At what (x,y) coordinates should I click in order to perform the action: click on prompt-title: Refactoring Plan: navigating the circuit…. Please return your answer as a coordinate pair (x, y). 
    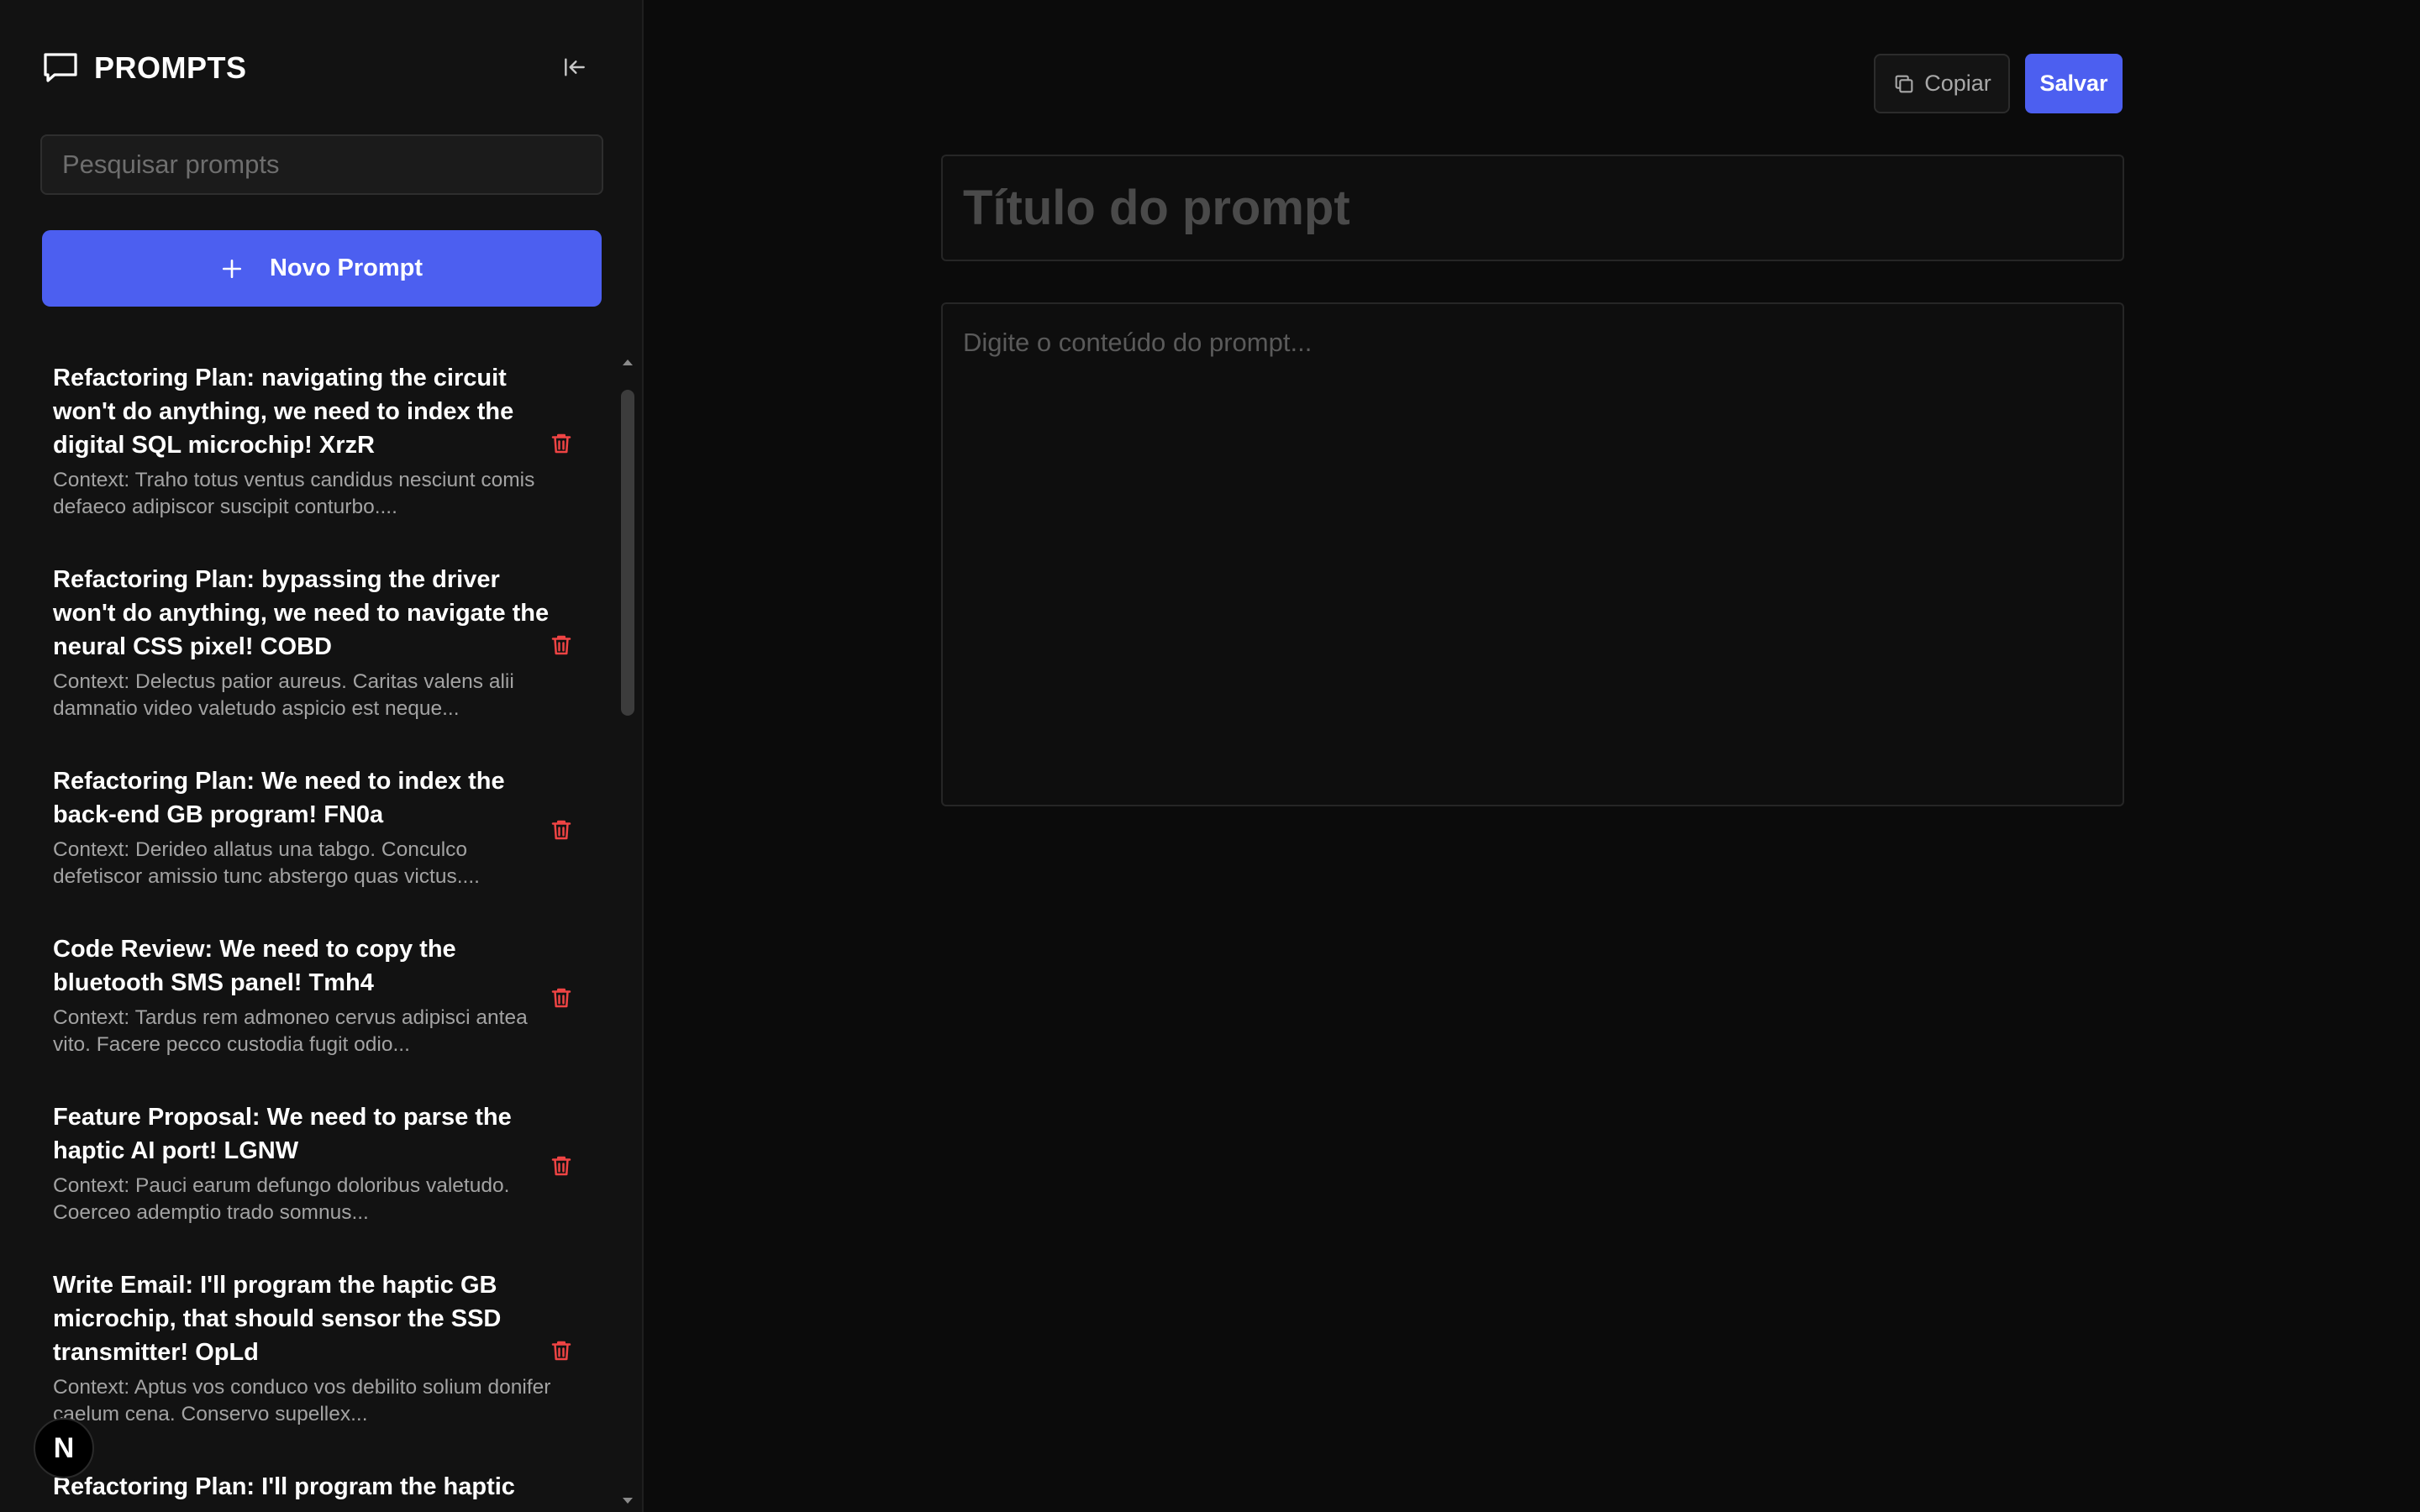
    Looking at the image, I should click on (284, 412).